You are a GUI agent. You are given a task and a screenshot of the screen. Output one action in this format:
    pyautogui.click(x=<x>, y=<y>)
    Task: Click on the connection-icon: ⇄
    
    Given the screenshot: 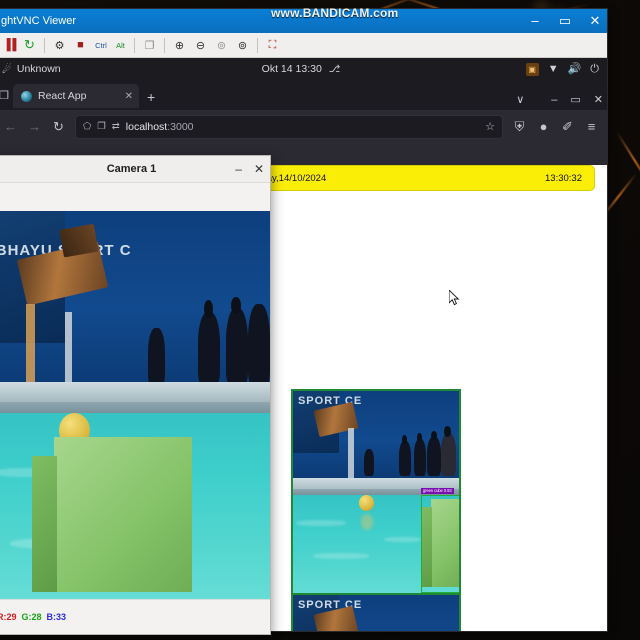 What is the action you would take?
    pyautogui.click(x=115, y=126)
    